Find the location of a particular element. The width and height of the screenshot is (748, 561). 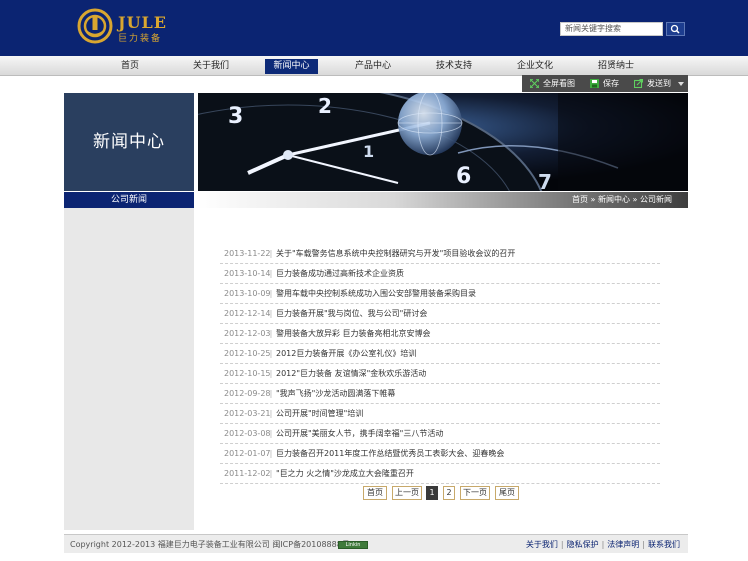

news-item: 2013-10-14| 巨力装备成功通过高新技术企业资质 is located at coordinates (440, 274).